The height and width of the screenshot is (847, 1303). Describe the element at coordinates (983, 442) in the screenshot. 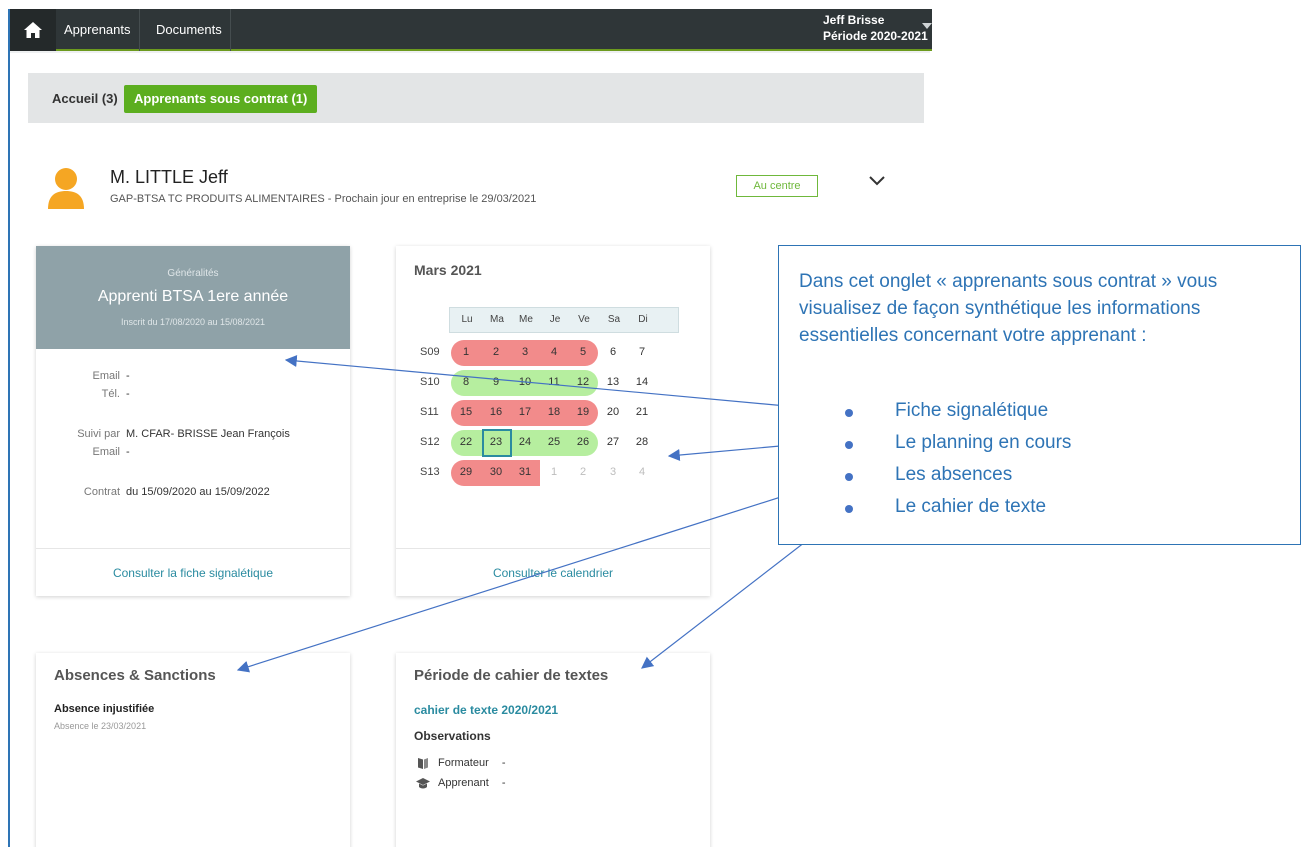

I see `callout-bullet-2: Le planning en cours` at that location.